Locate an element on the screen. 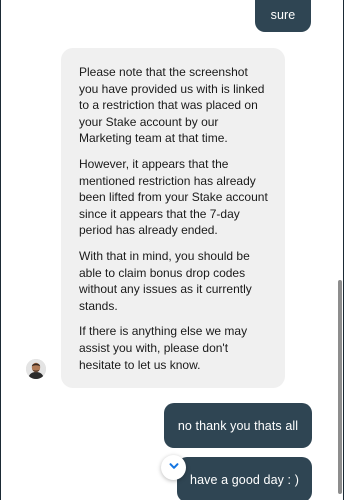  agent-avatar is located at coordinates (36, 369).